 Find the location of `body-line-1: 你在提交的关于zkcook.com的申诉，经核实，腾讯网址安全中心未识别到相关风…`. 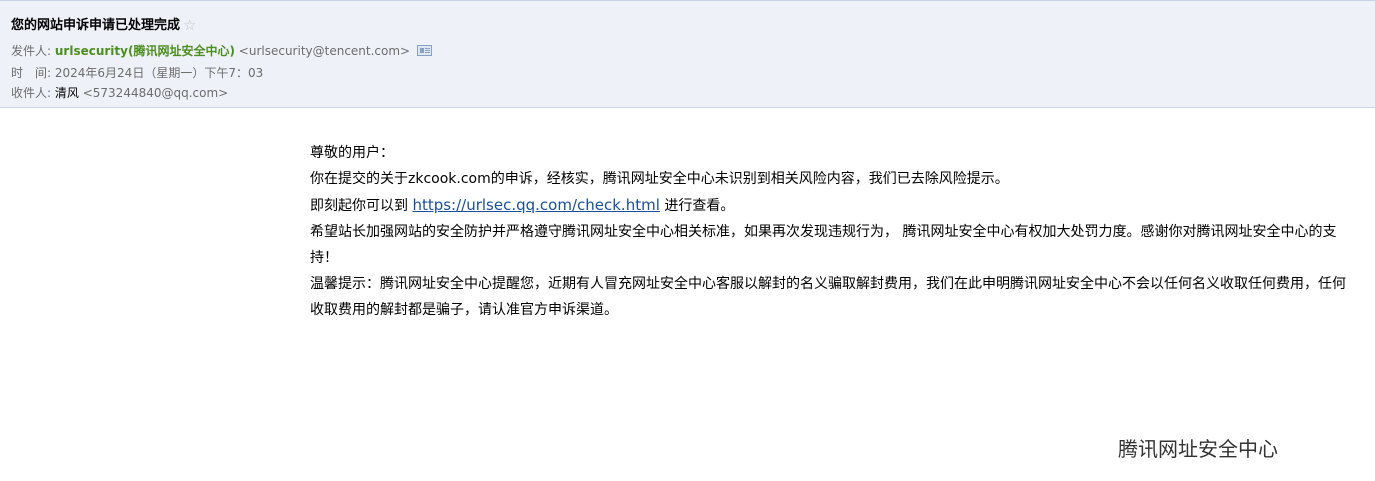

body-line-1: 你在提交的关于zkcook.com的申诉，经核实，腾讯网址安全中心未识别到相关风… is located at coordinates (659, 179).